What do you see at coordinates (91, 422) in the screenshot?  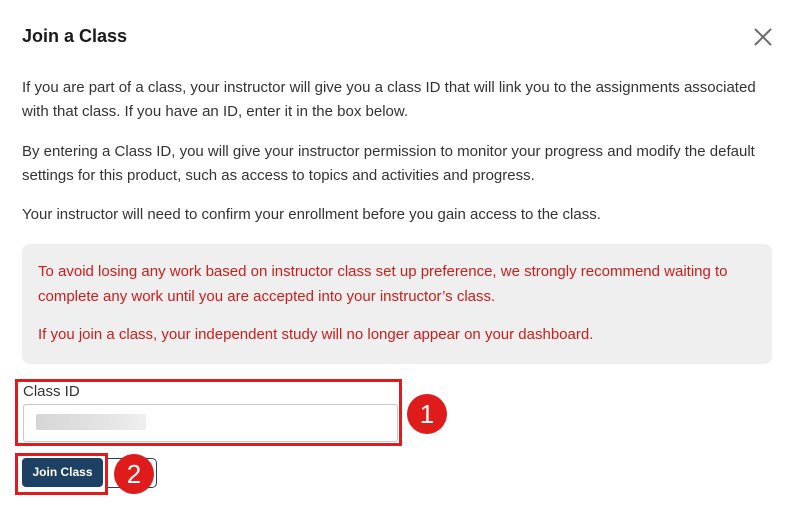 I see `redacted-value` at bounding box center [91, 422].